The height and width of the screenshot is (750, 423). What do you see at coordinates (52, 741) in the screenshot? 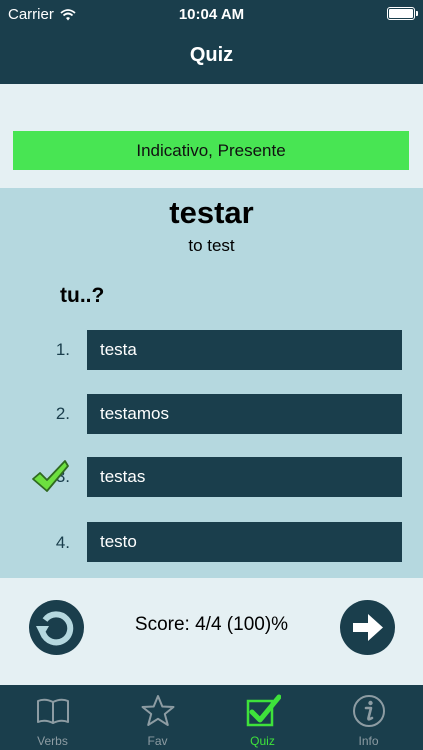
I see `tab-label-verbs: Verbs` at bounding box center [52, 741].